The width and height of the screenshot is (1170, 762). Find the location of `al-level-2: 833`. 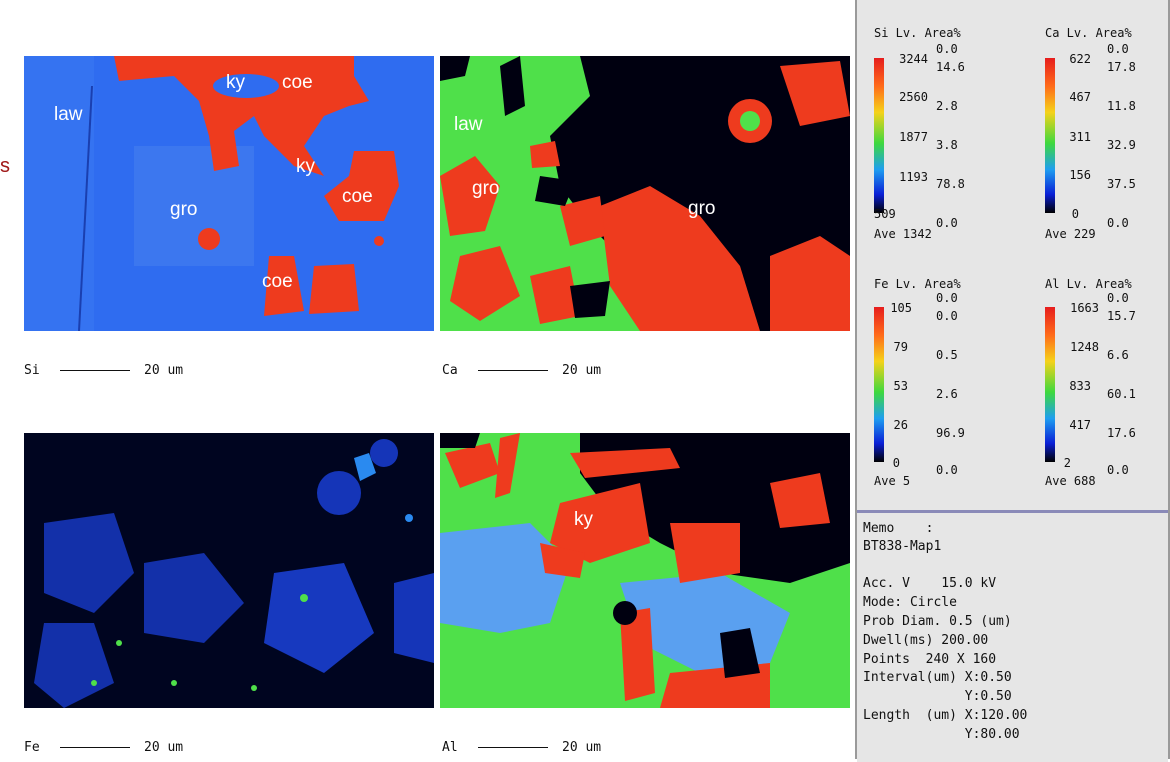

al-level-2: 833 is located at coordinates (1080, 386).